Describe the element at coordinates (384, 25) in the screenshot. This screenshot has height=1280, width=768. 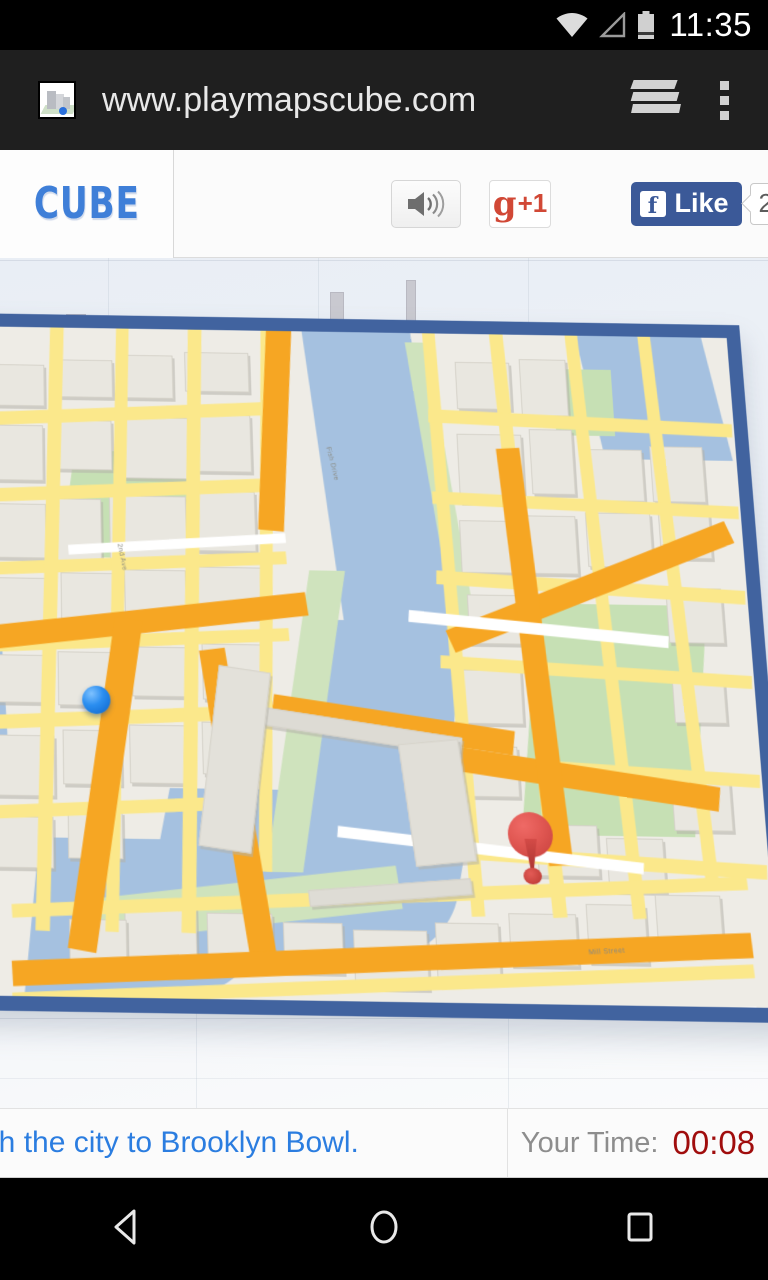
I see `android-status-bar: 11:35` at that location.